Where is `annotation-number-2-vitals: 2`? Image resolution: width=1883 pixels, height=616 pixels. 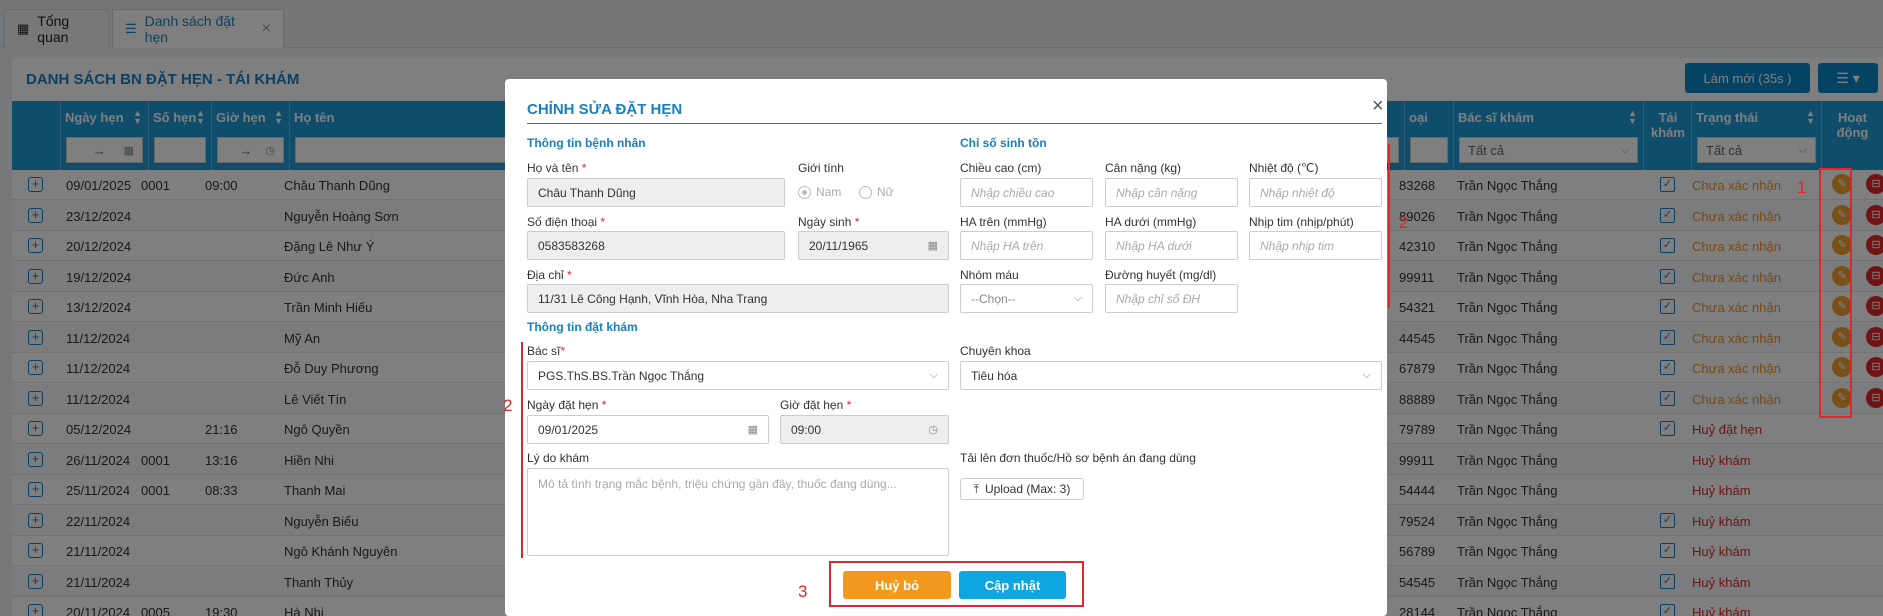 annotation-number-2-vitals: 2 is located at coordinates (1404, 222).